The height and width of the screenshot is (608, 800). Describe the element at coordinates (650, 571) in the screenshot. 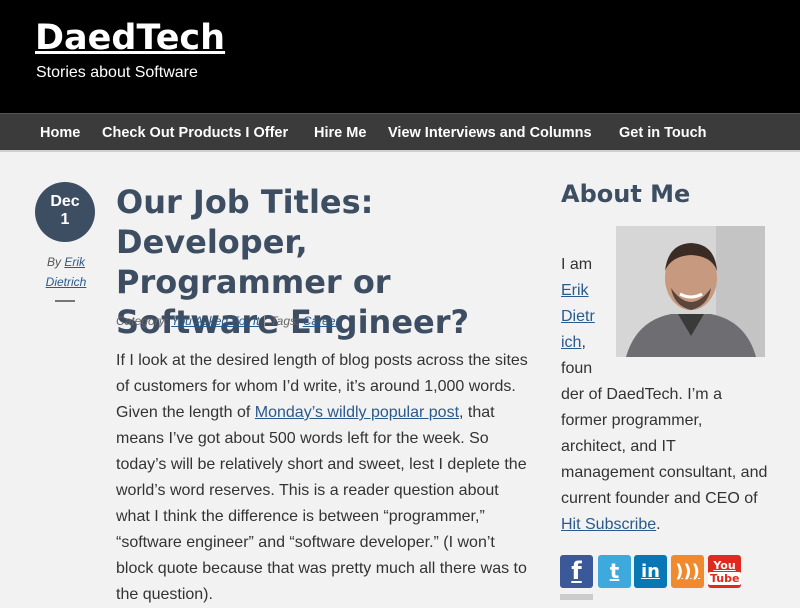

I see `linkedin-icon: in` at that location.